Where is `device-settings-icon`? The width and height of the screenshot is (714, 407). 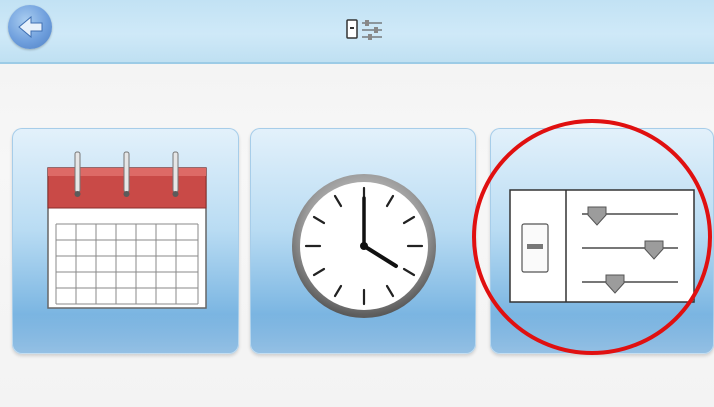
device-settings-icon is located at coordinates (365, 29).